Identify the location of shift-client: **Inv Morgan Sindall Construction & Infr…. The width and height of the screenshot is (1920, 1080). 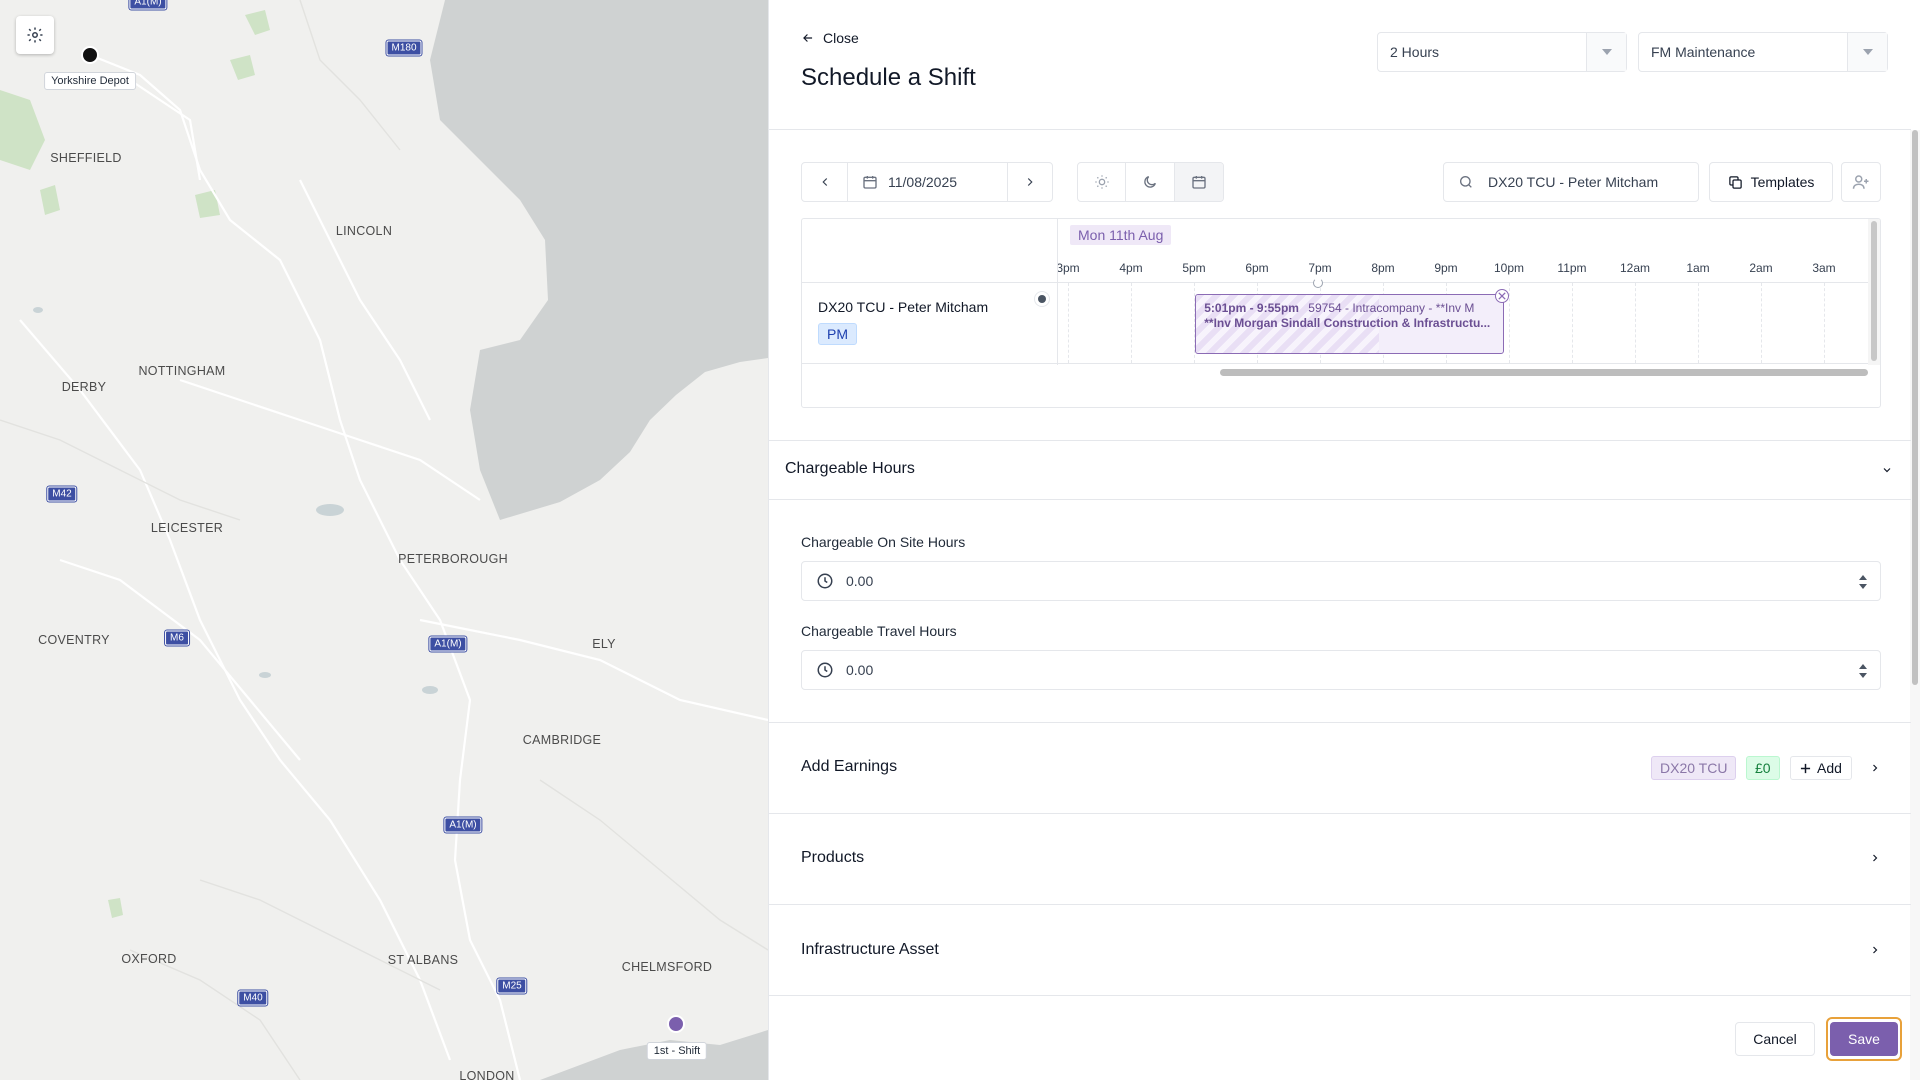
(1347, 323).